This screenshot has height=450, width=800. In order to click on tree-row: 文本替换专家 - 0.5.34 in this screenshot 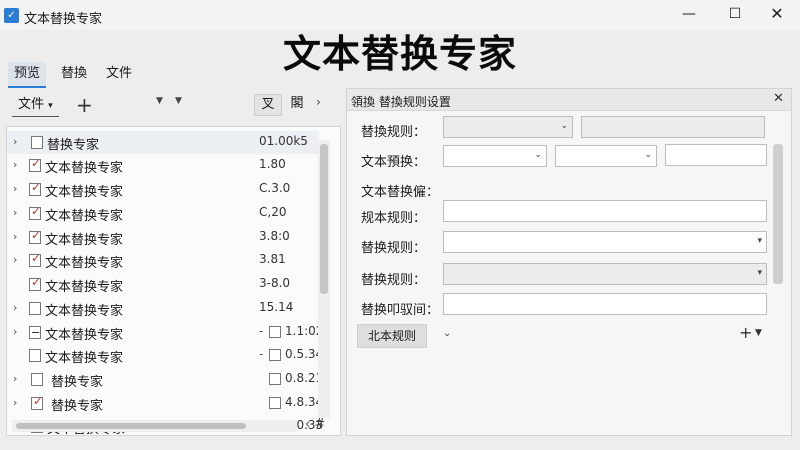, I will do `click(165, 355)`.